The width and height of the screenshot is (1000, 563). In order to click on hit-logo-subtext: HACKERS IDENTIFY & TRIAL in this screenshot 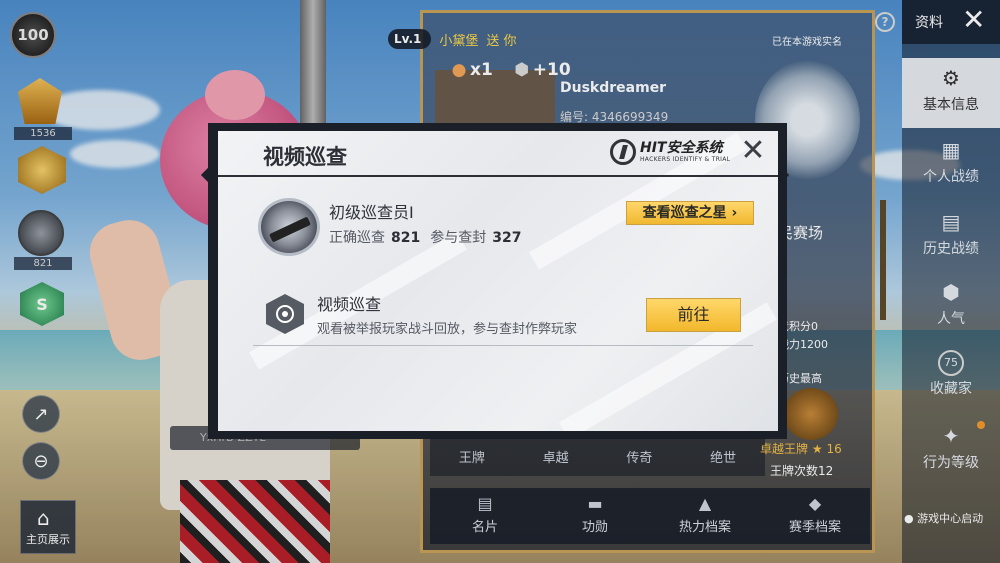, I will do `click(685, 159)`.